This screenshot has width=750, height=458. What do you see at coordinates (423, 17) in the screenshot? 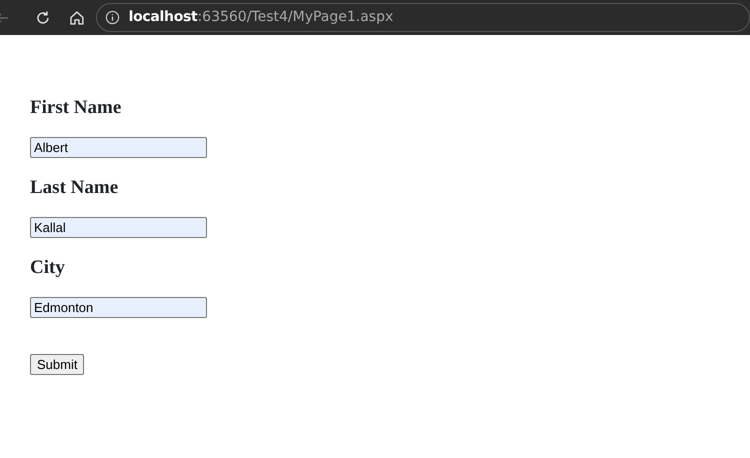
I see `address-bar: localhost:63560/Test4/MyPage1.aspx` at bounding box center [423, 17].